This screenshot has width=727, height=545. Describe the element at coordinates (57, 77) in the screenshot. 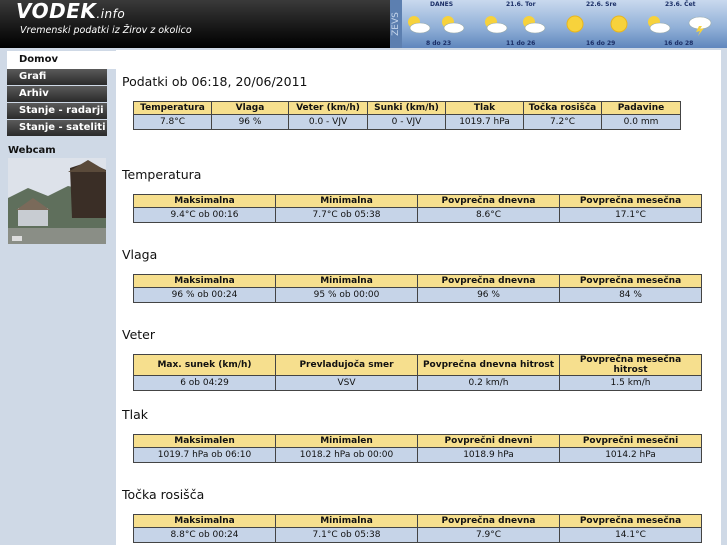

I see `nav-grafi: Grafi` at that location.